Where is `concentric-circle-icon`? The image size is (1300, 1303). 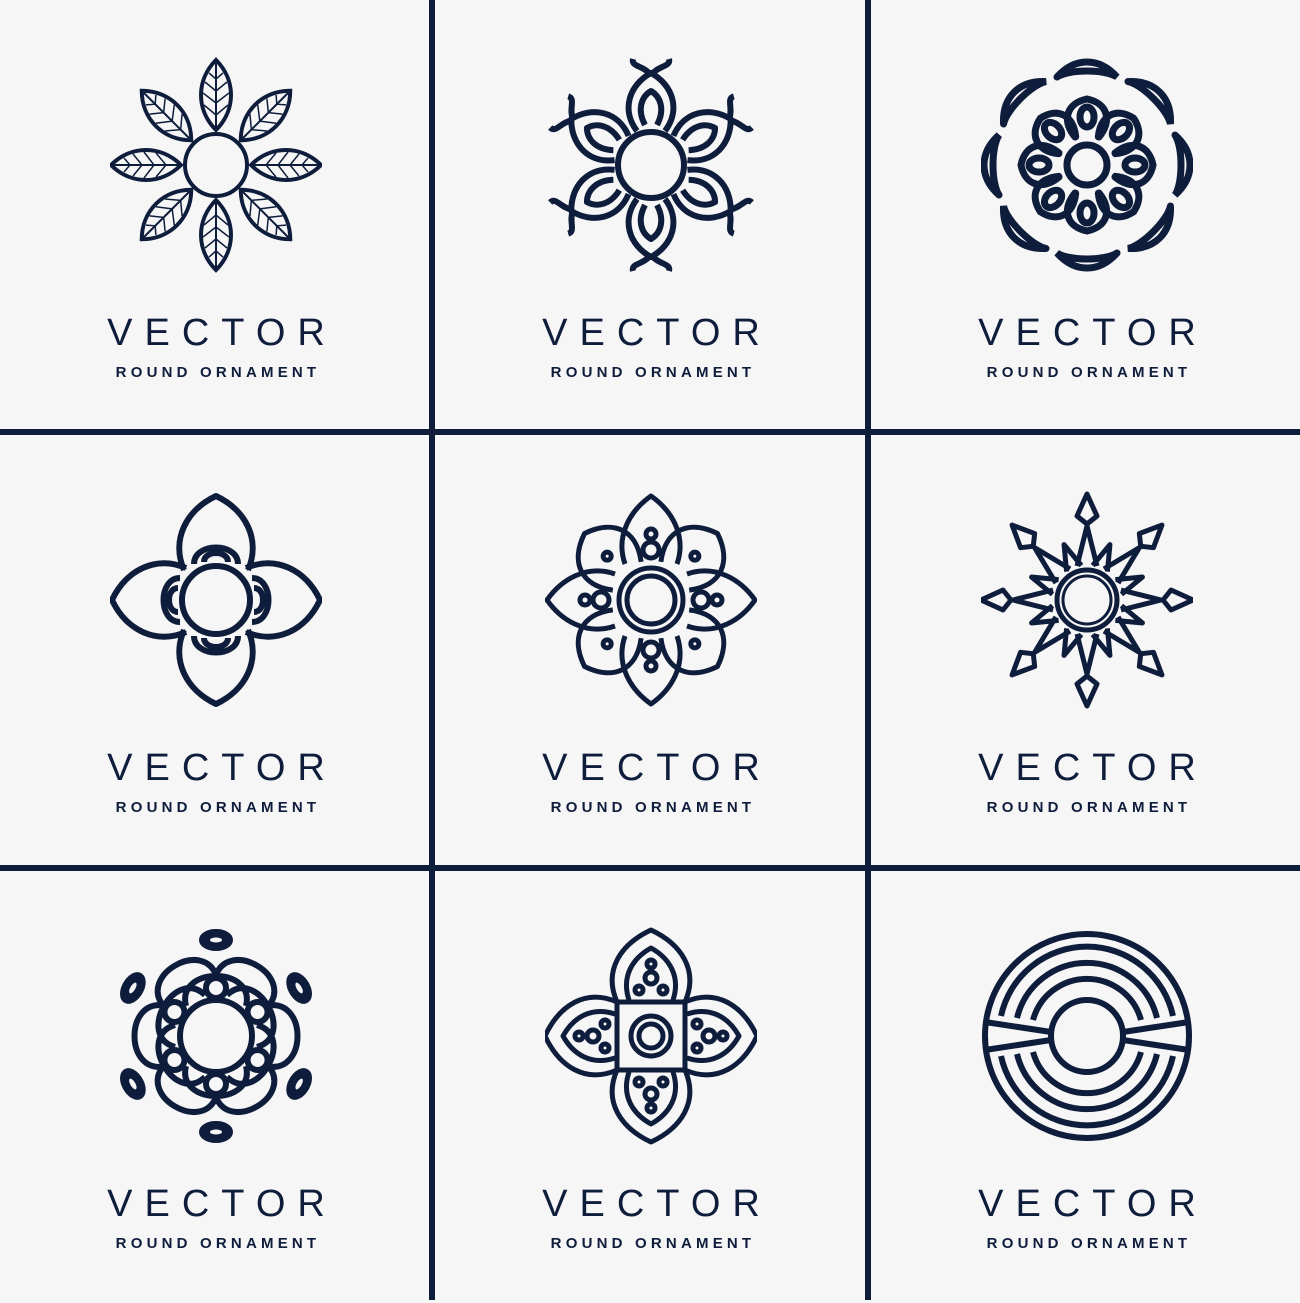
concentric-circle-icon is located at coordinates (1087, 1036).